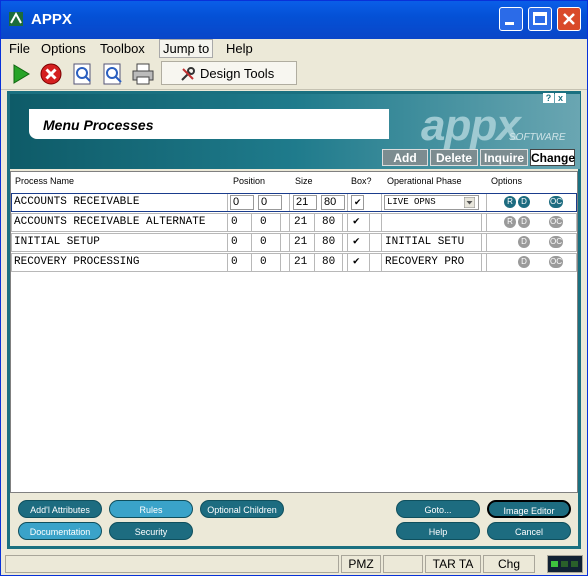 This screenshot has width=588, height=576. I want to click on change-button: Change, so click(552, 157).